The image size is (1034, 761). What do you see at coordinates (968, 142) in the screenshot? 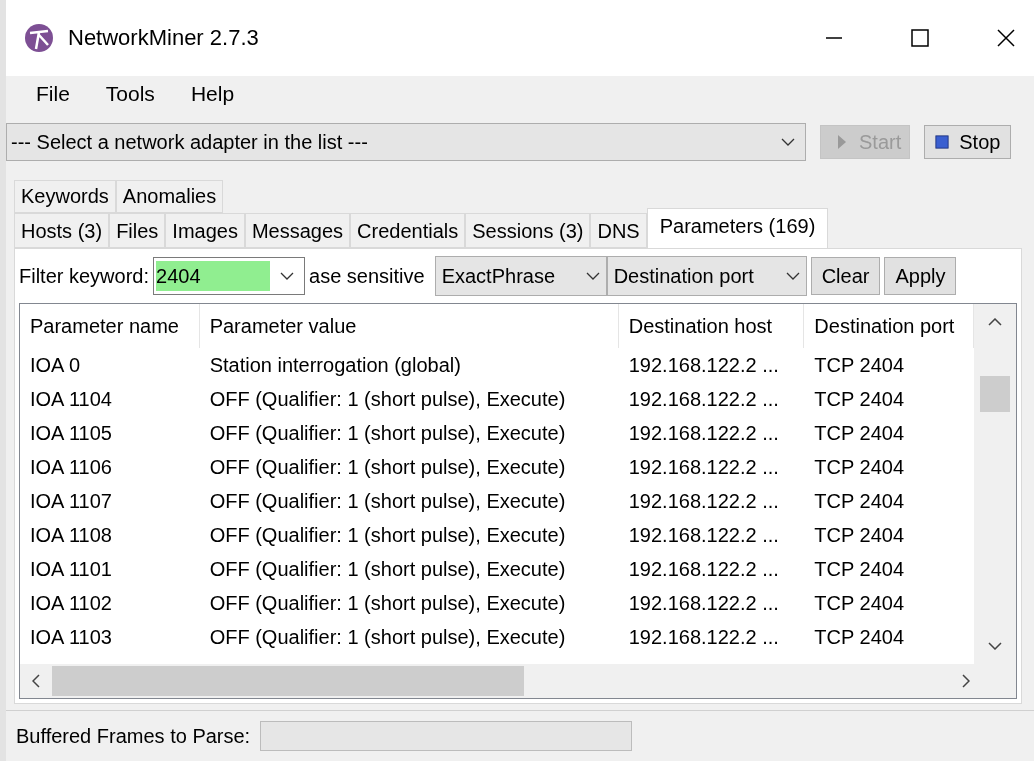
I see `stop-button: Stop` at bounding box center [968, 142].